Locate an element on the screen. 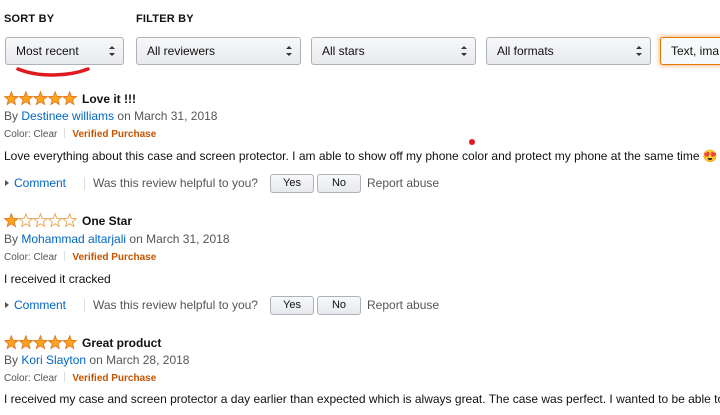 This screenshot has width=720, height=415. review-date: on March 28, 2018 is located at coordinates (139, 360).